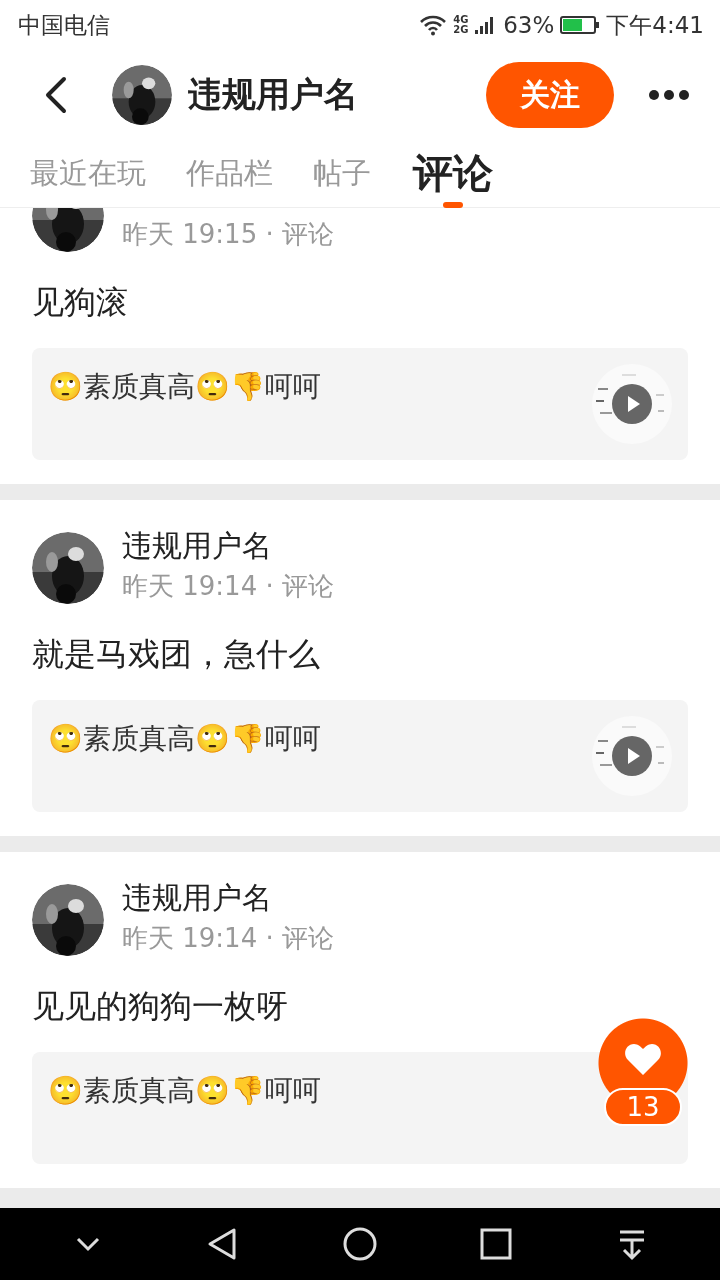 The image size is (720, 1280). What do you see at coordinates (88, 173) in the screenshot?
I see `tab: 最近在玩` at bounding box center [88, 173].